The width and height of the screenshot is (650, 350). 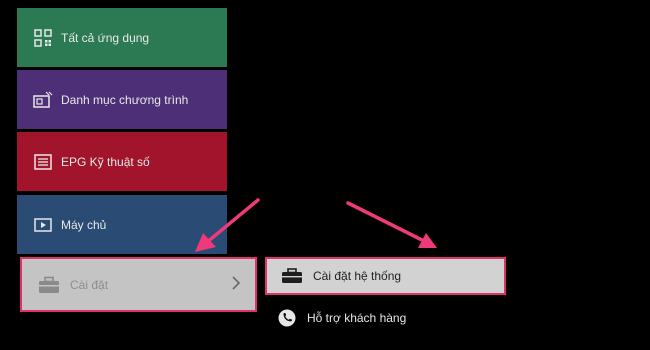 What do you see at coordinates (316, 225) in the screenshot?
I see `annotation-arrows` at bounding box center [316, 225].